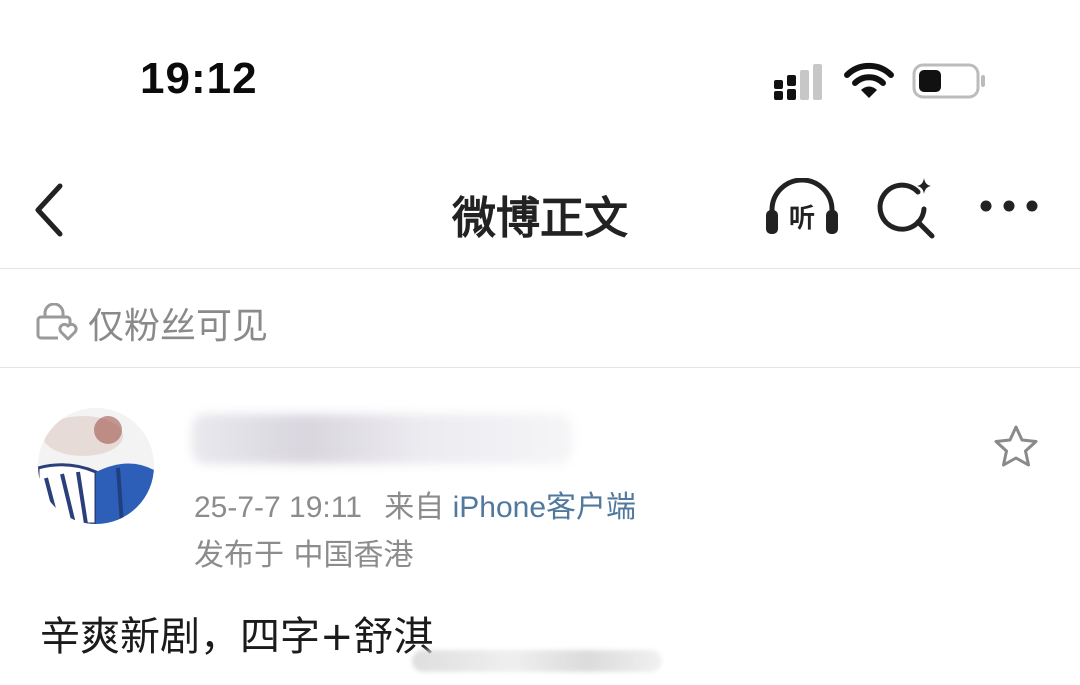  I want to click on avatar-image, so click(96, 466).